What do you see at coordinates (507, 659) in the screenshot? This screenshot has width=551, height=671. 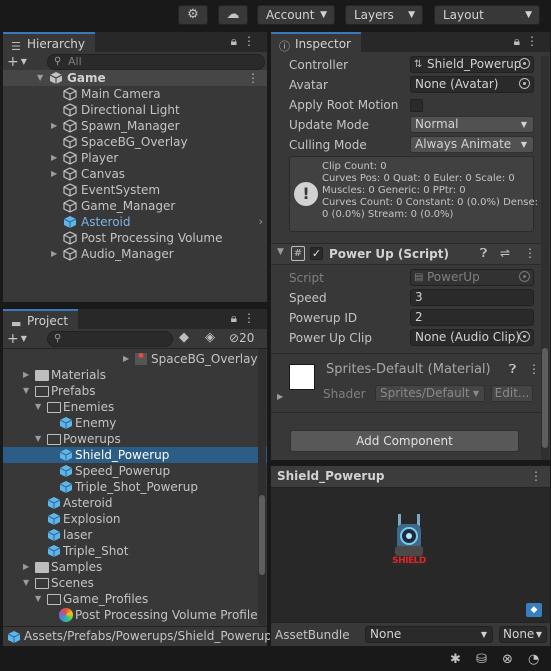 I see `auto-generate-lighting-icon: ⊗` at bounding box center [507, 659].